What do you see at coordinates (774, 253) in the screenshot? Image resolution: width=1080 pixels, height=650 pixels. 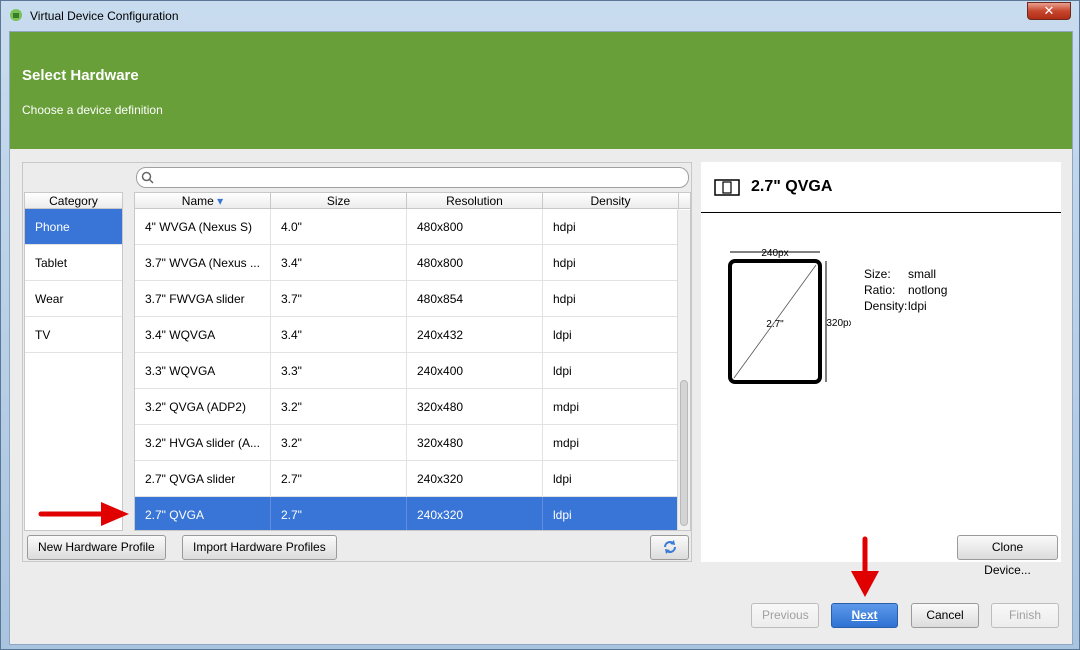 I see `width-label: 240px` at bounding box center [774, 253].